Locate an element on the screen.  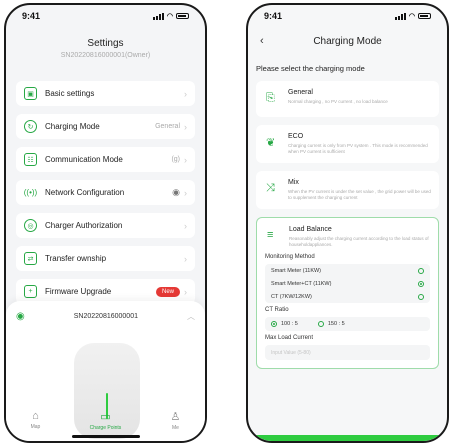
menu-item-transfer-ownship: ⇄ Transfer ownship › is located at coordinates (105, 258).